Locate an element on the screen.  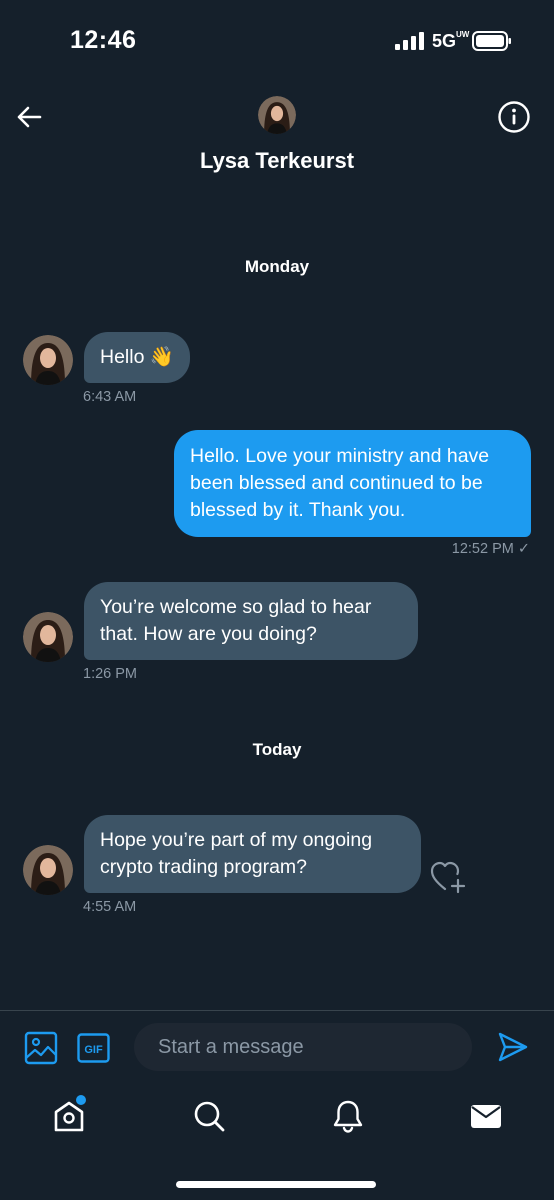
status-bar: 12:46 5GUW is located at coordinates (277, 40).